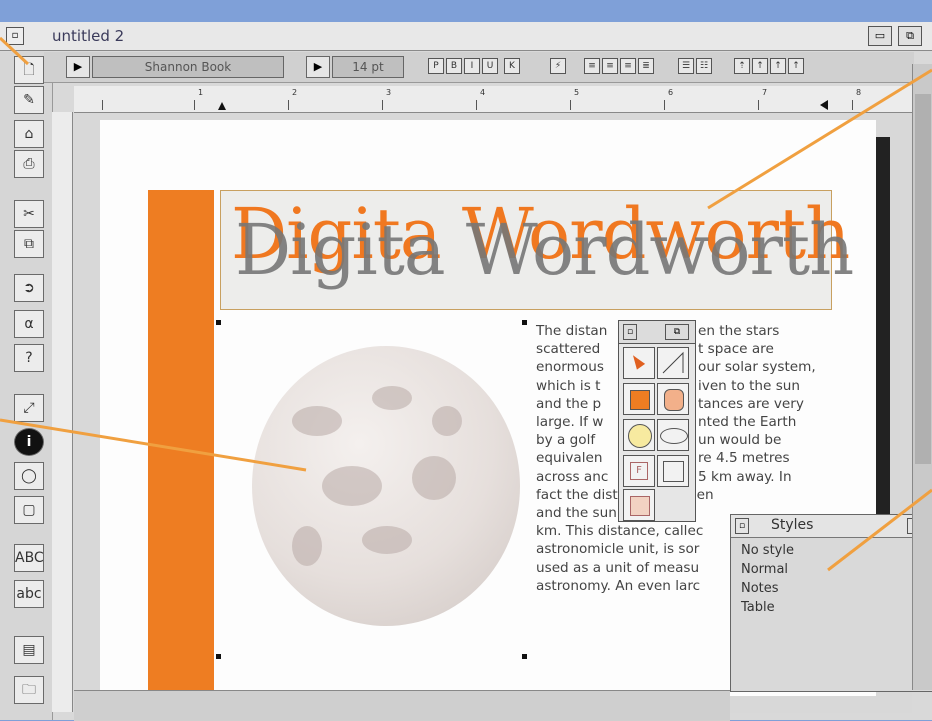 The width and height of the screenshot is (932, 721). I want to click on tab-decimal-icon: ↑, so click(796, 66).